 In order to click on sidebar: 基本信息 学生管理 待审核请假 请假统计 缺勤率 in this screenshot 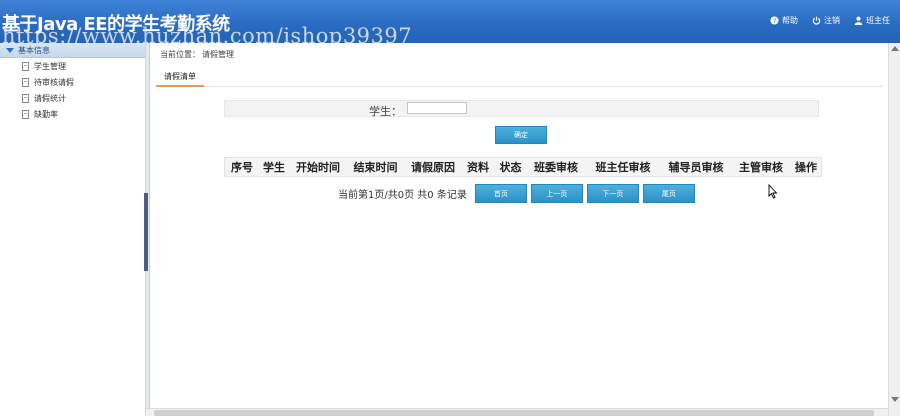, I will do `click(73, 229)`.